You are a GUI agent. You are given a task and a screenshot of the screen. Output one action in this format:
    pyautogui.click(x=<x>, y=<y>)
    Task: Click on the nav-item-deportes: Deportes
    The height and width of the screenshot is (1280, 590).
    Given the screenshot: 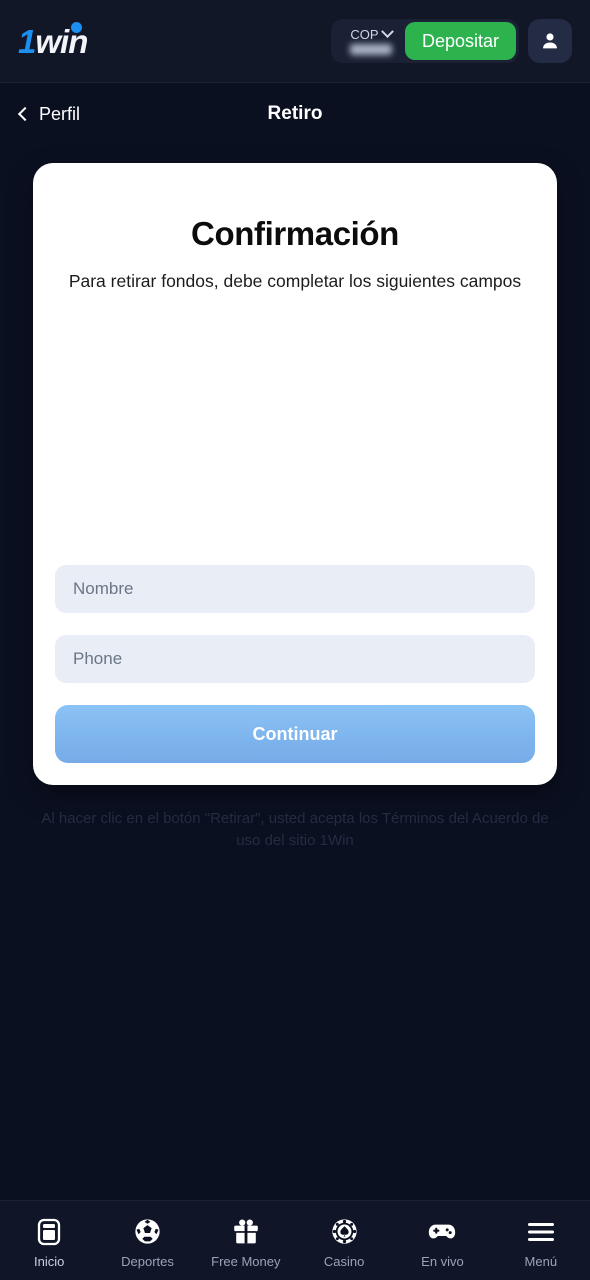 What is the action you would take?
    pyautogui.click(x=147, y=1240)
    